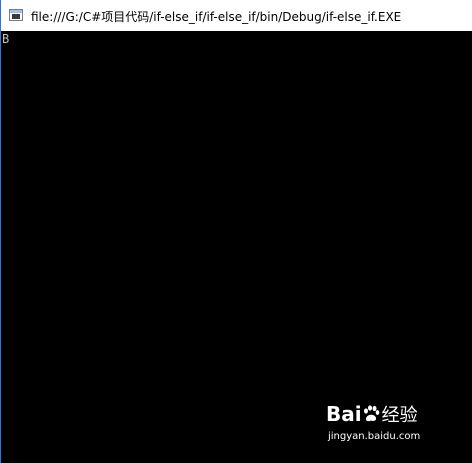 The width and height of the screenshot is (472, 463). I want to click on watermark-url: jingyan.baidu.com, so click(374, 436).